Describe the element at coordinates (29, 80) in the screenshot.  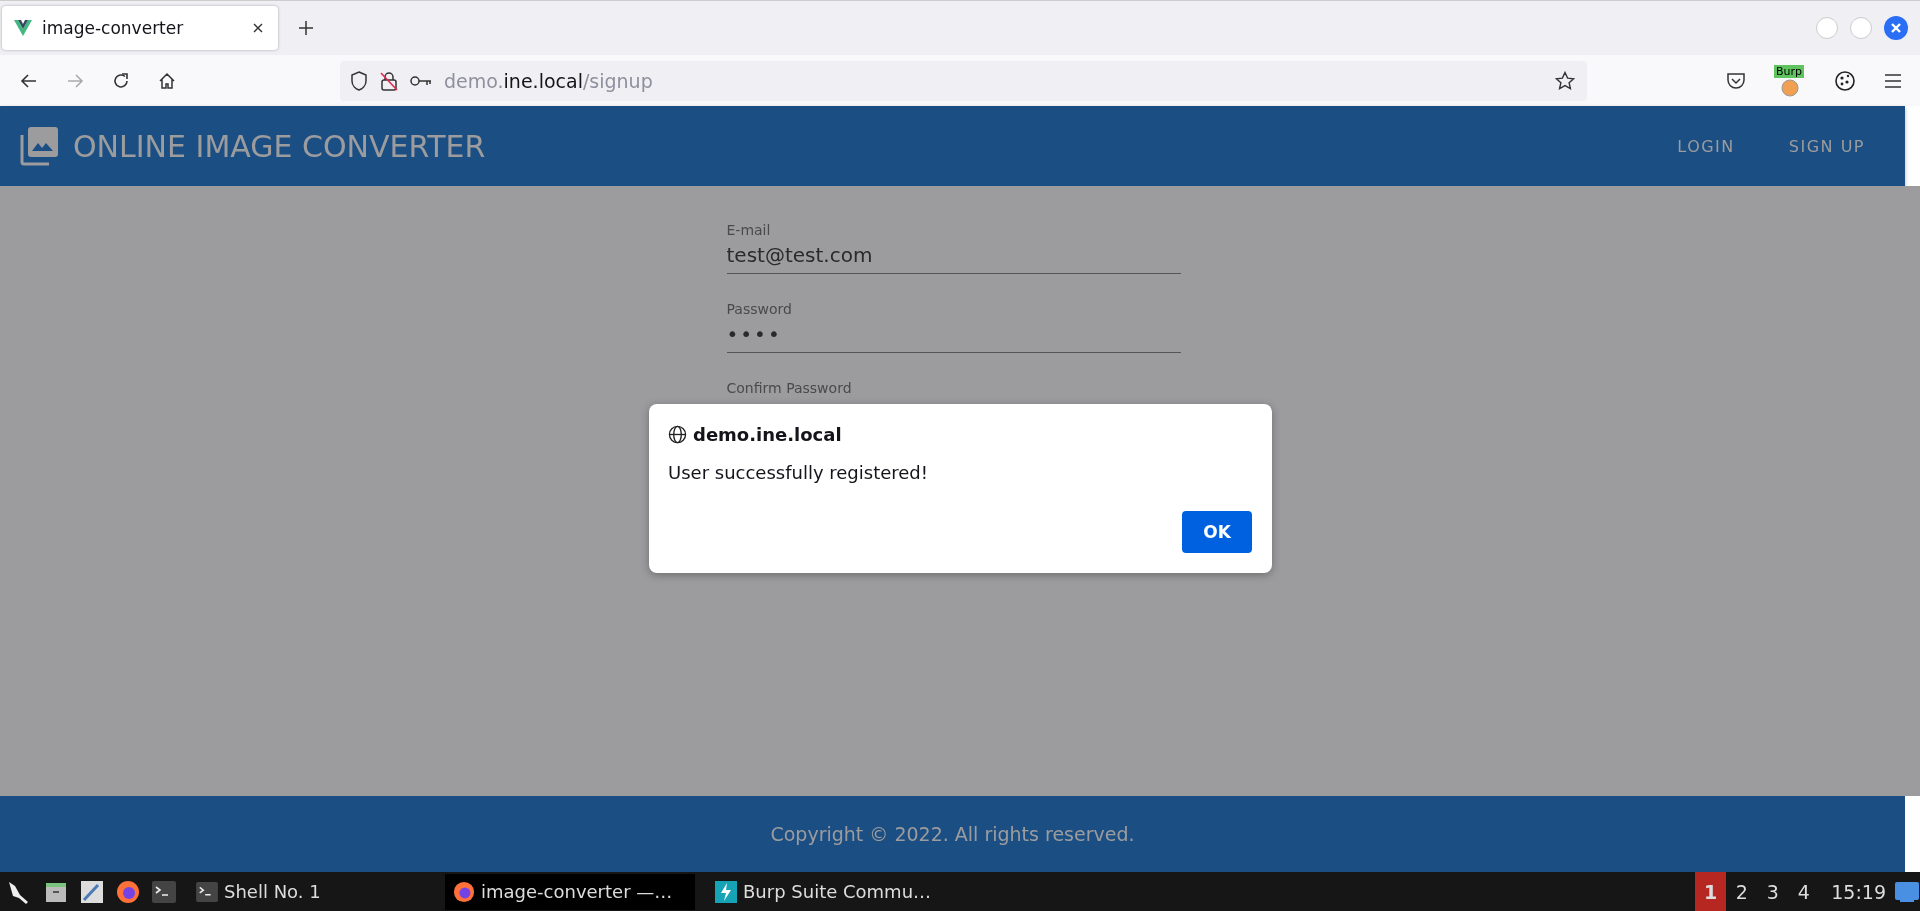
I see `back-icon` at that location.